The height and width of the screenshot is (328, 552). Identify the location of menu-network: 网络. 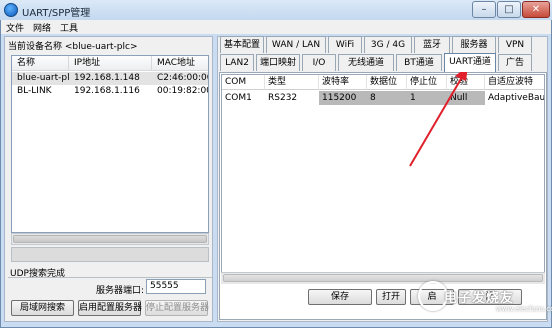
(42, 27).